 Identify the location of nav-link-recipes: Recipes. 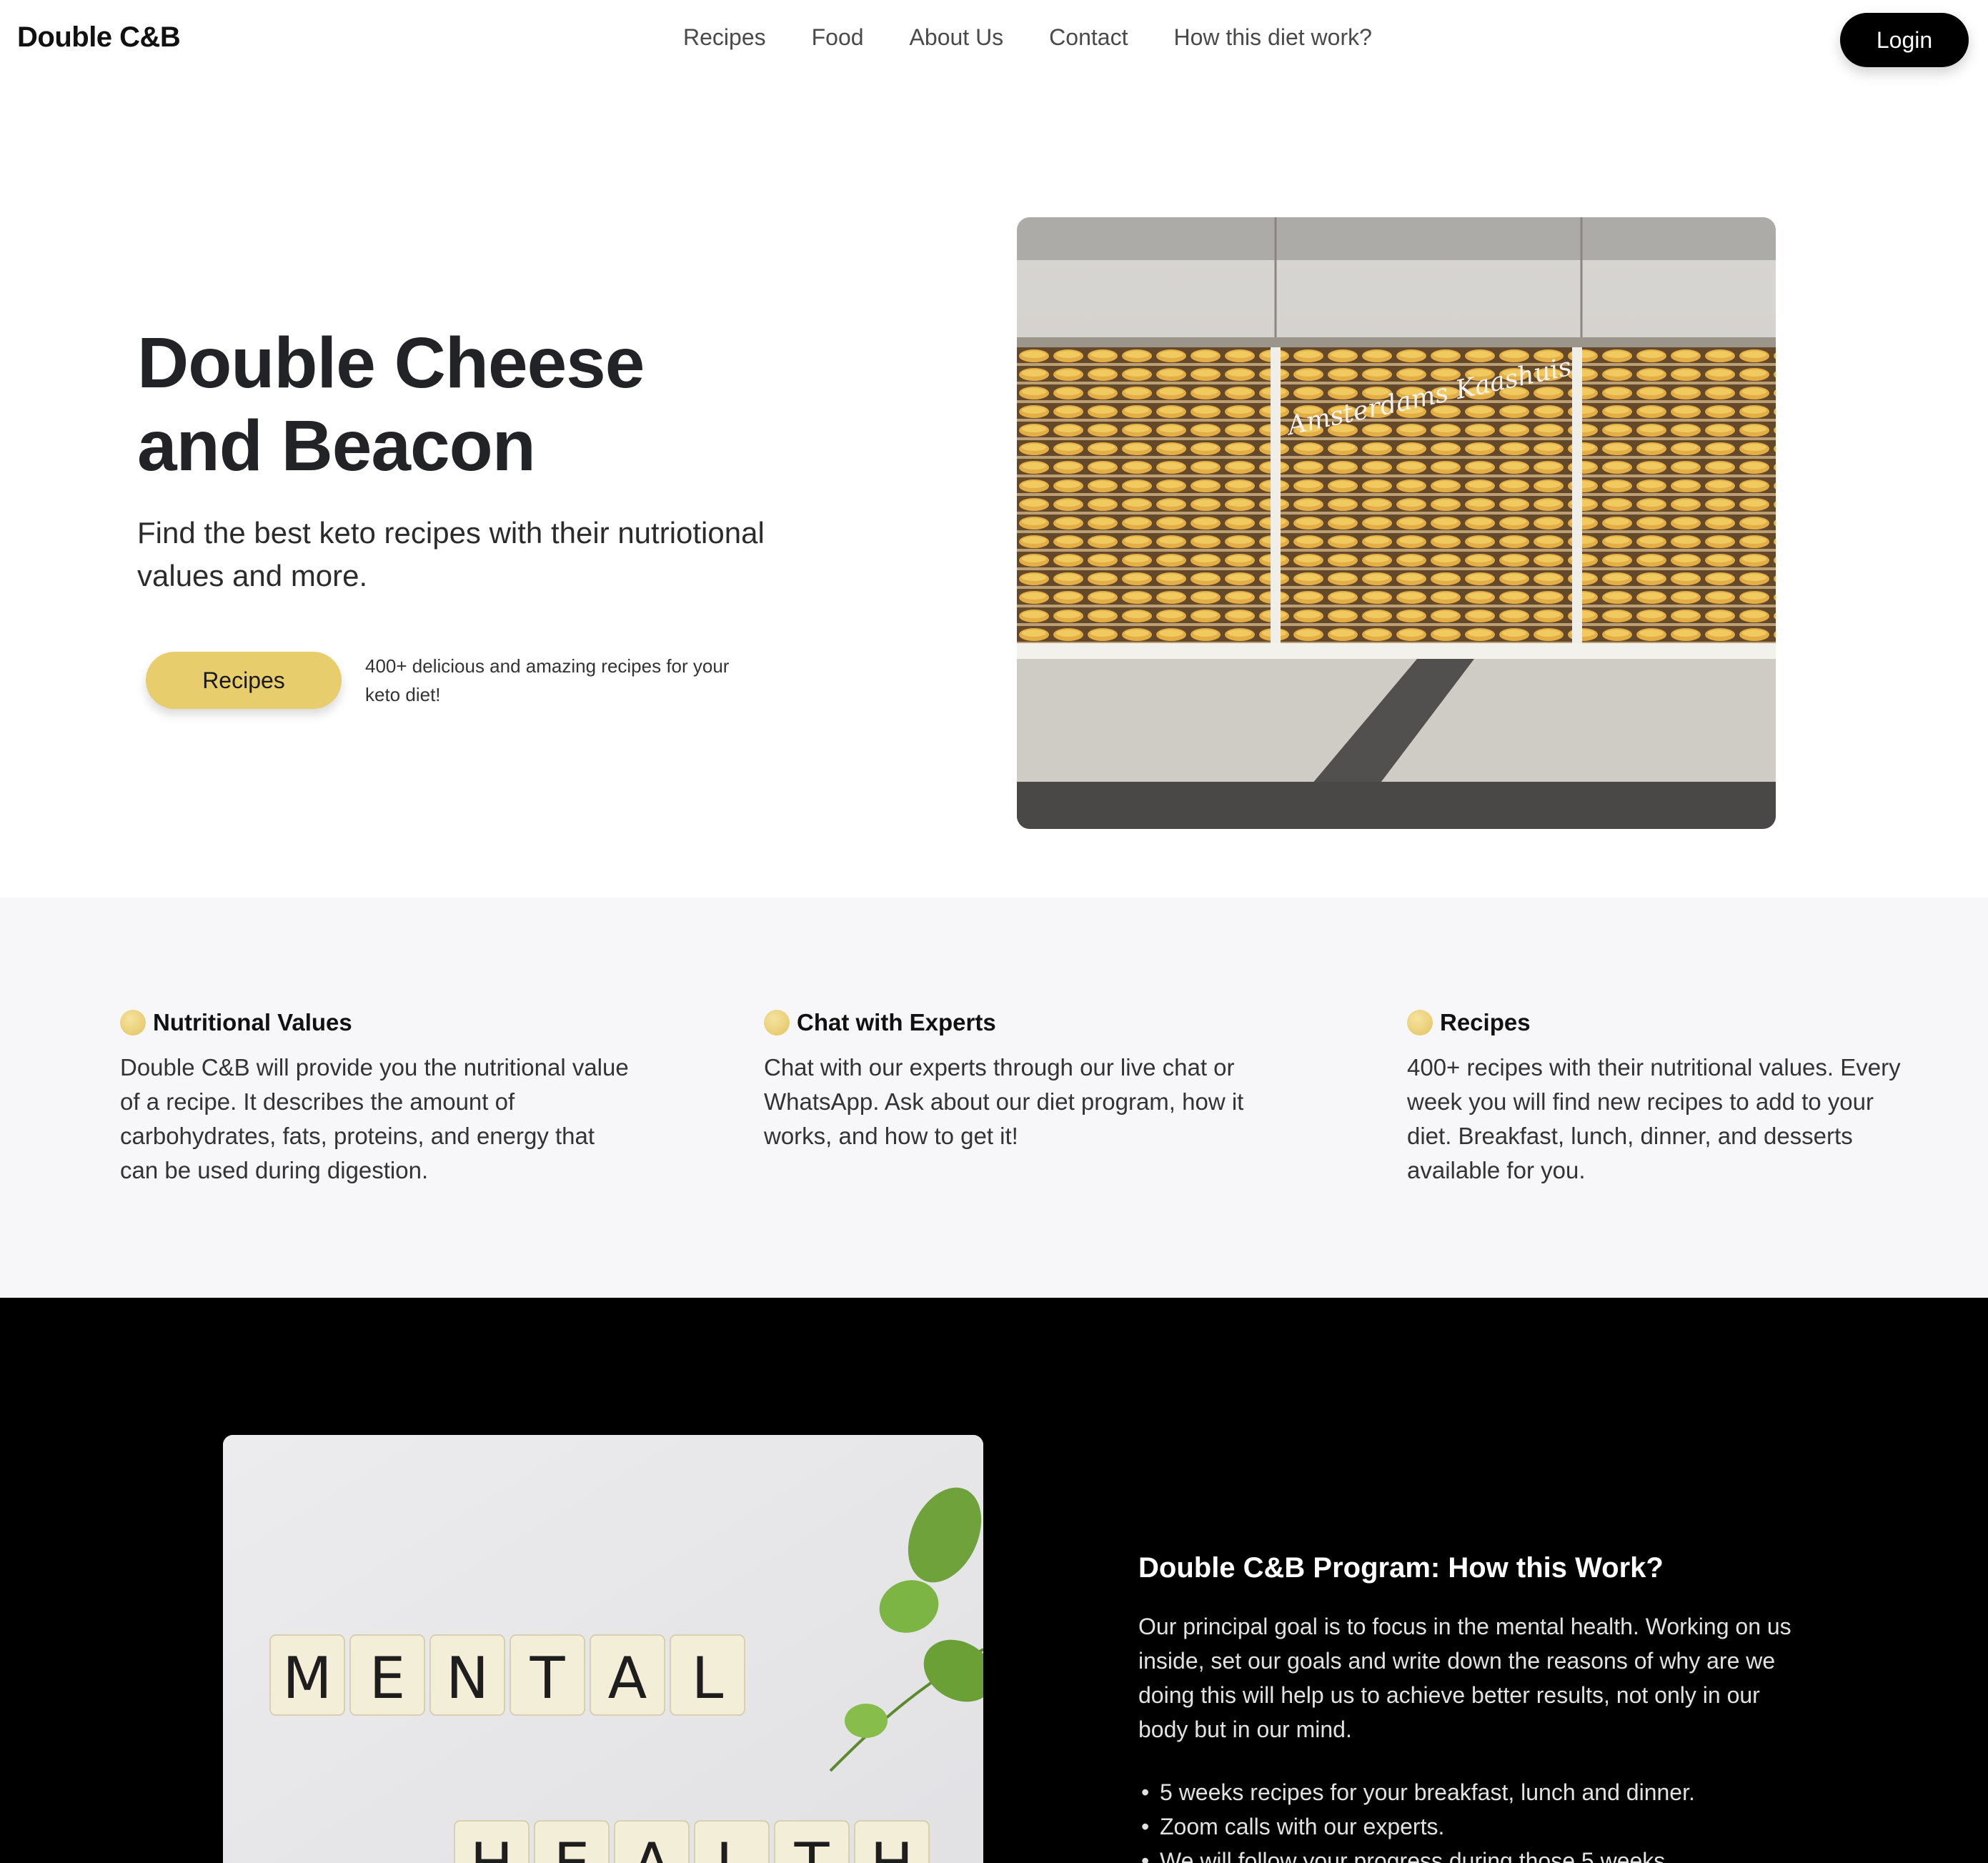
(724, 37).